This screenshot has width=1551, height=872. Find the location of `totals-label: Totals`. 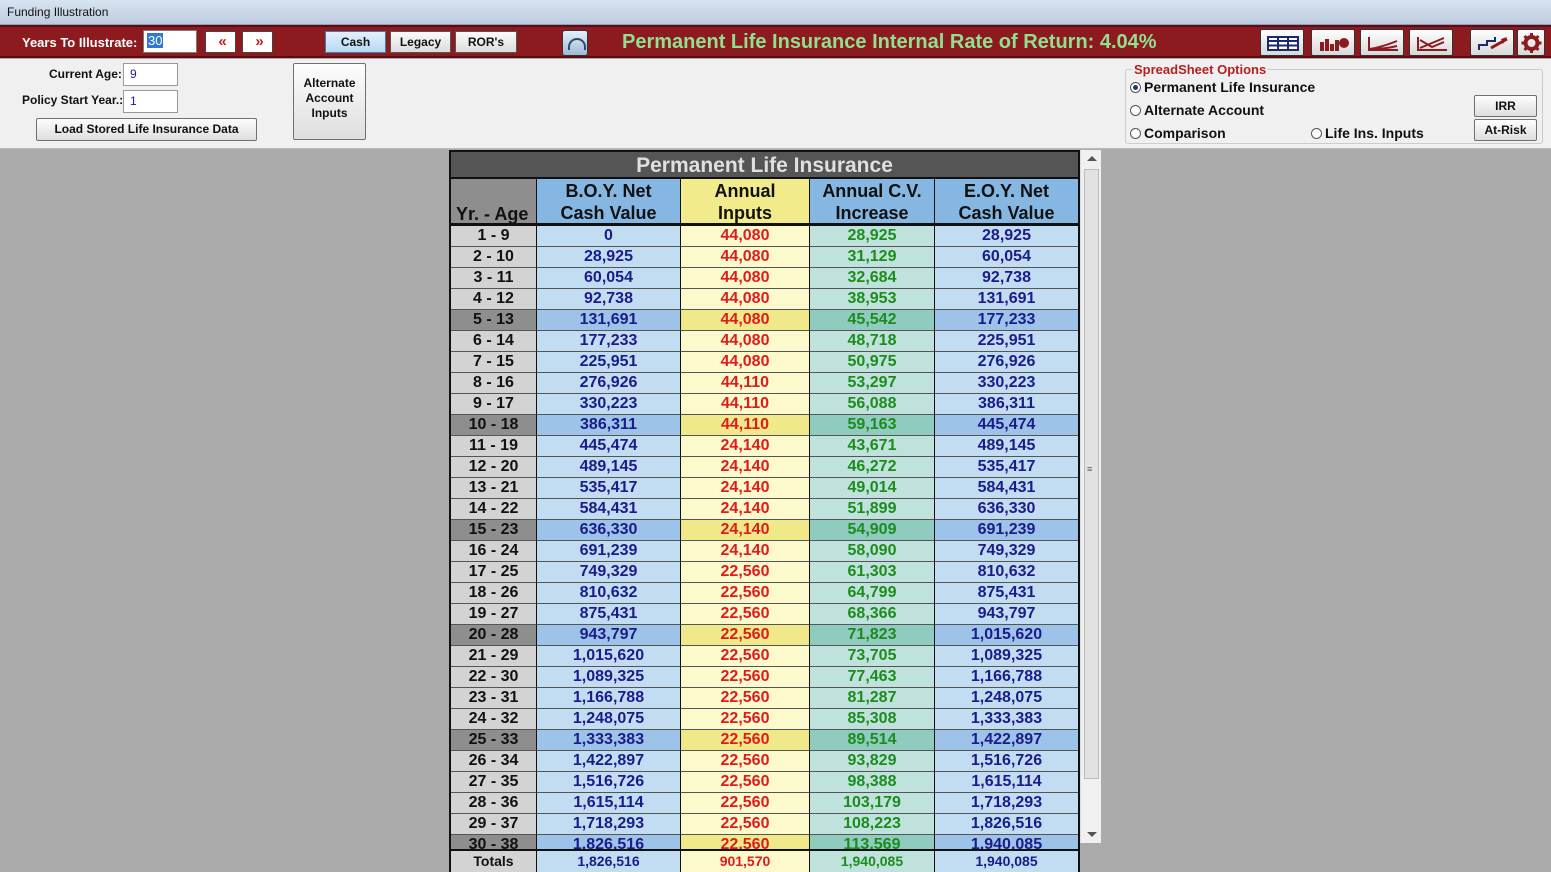

totals-label: Totals is located at coordinates (494, 861).